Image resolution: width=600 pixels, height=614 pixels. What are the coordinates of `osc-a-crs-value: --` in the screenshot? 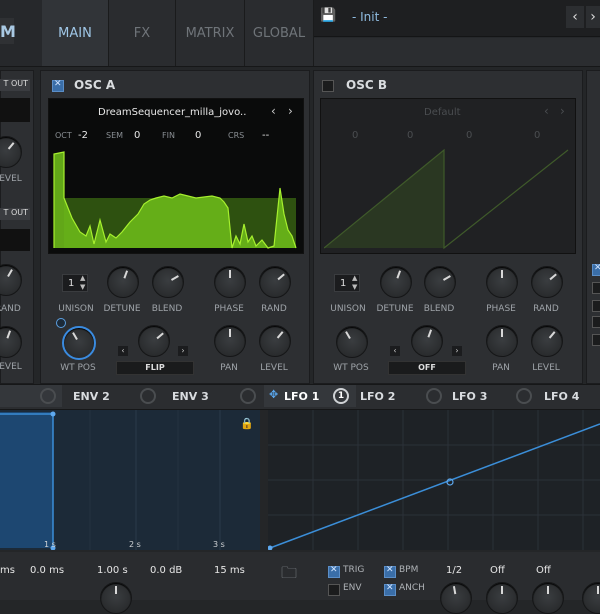 It's located at (265, 135).